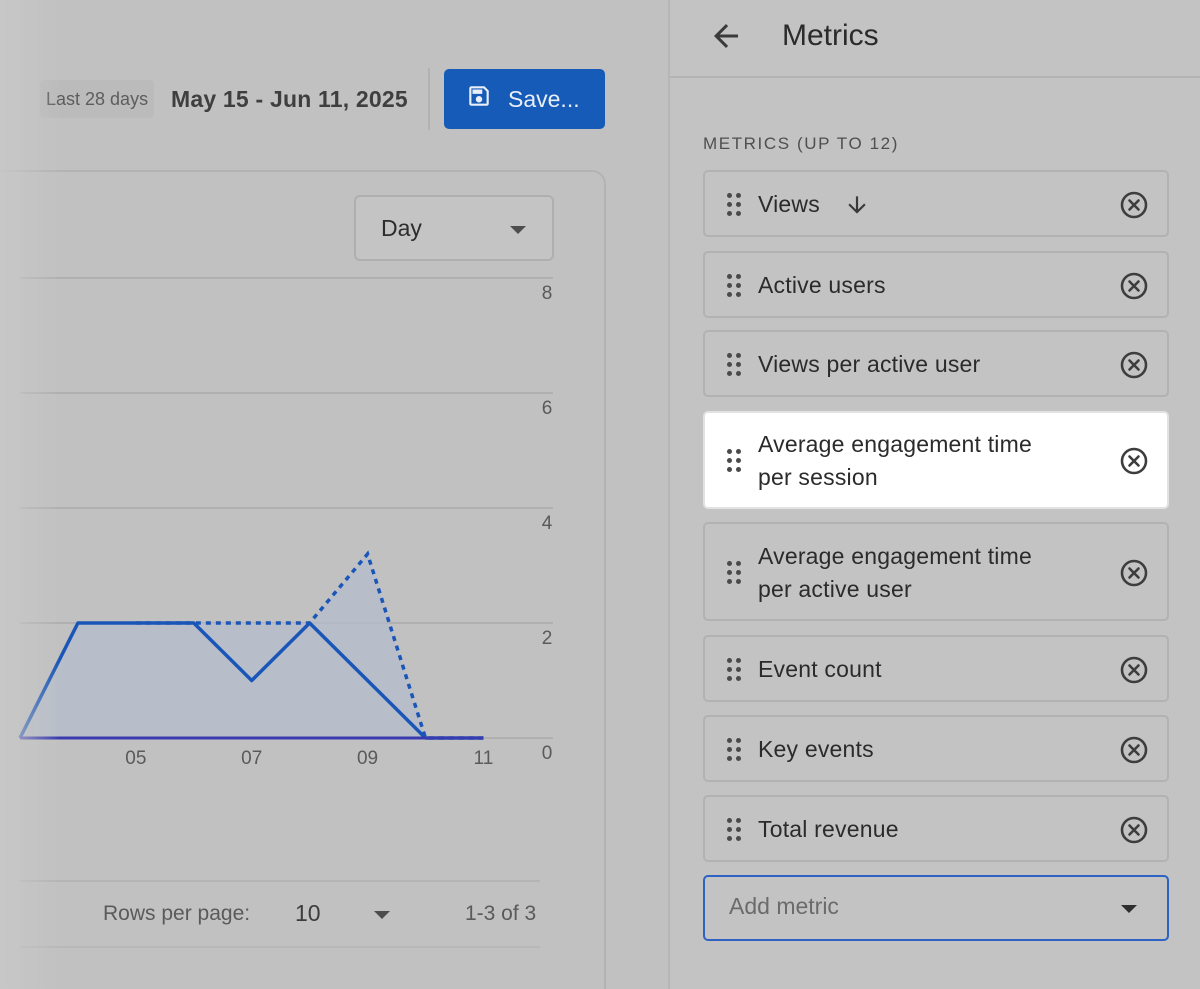  Describe the element at coordinates (484, 758) in the screenshot. I see `x-tick-label: 11` at that location.